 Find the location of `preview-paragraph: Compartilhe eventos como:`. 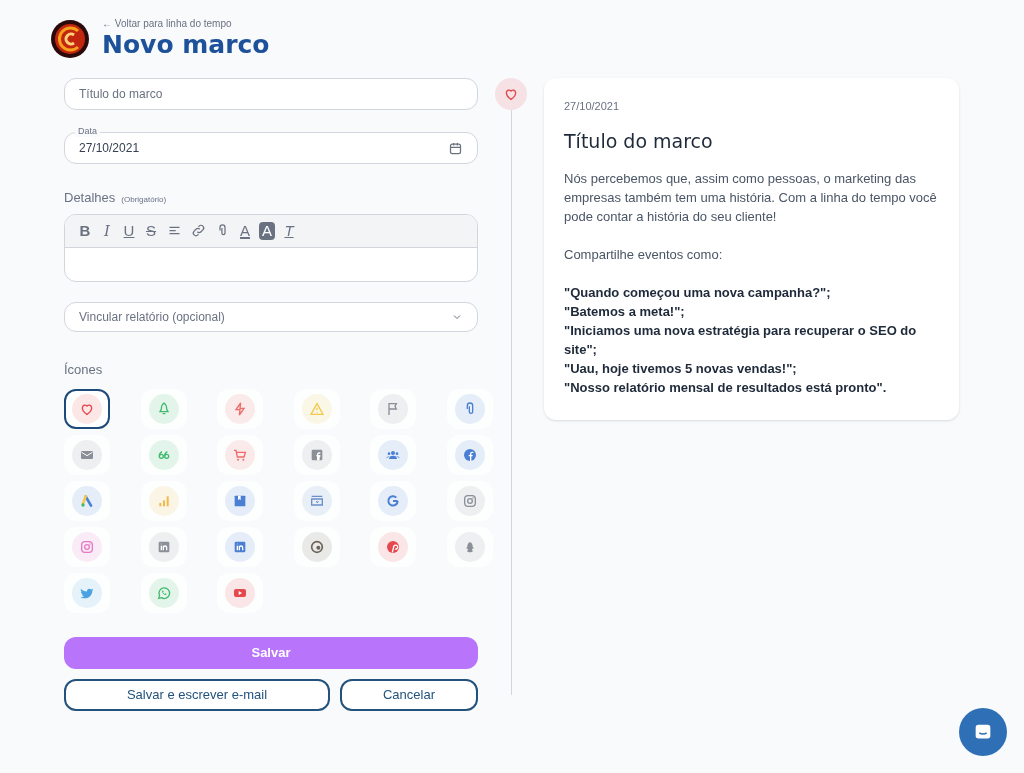

preview-paragraph: Compartilhe eventos como: is located at coordinates (644, 255).